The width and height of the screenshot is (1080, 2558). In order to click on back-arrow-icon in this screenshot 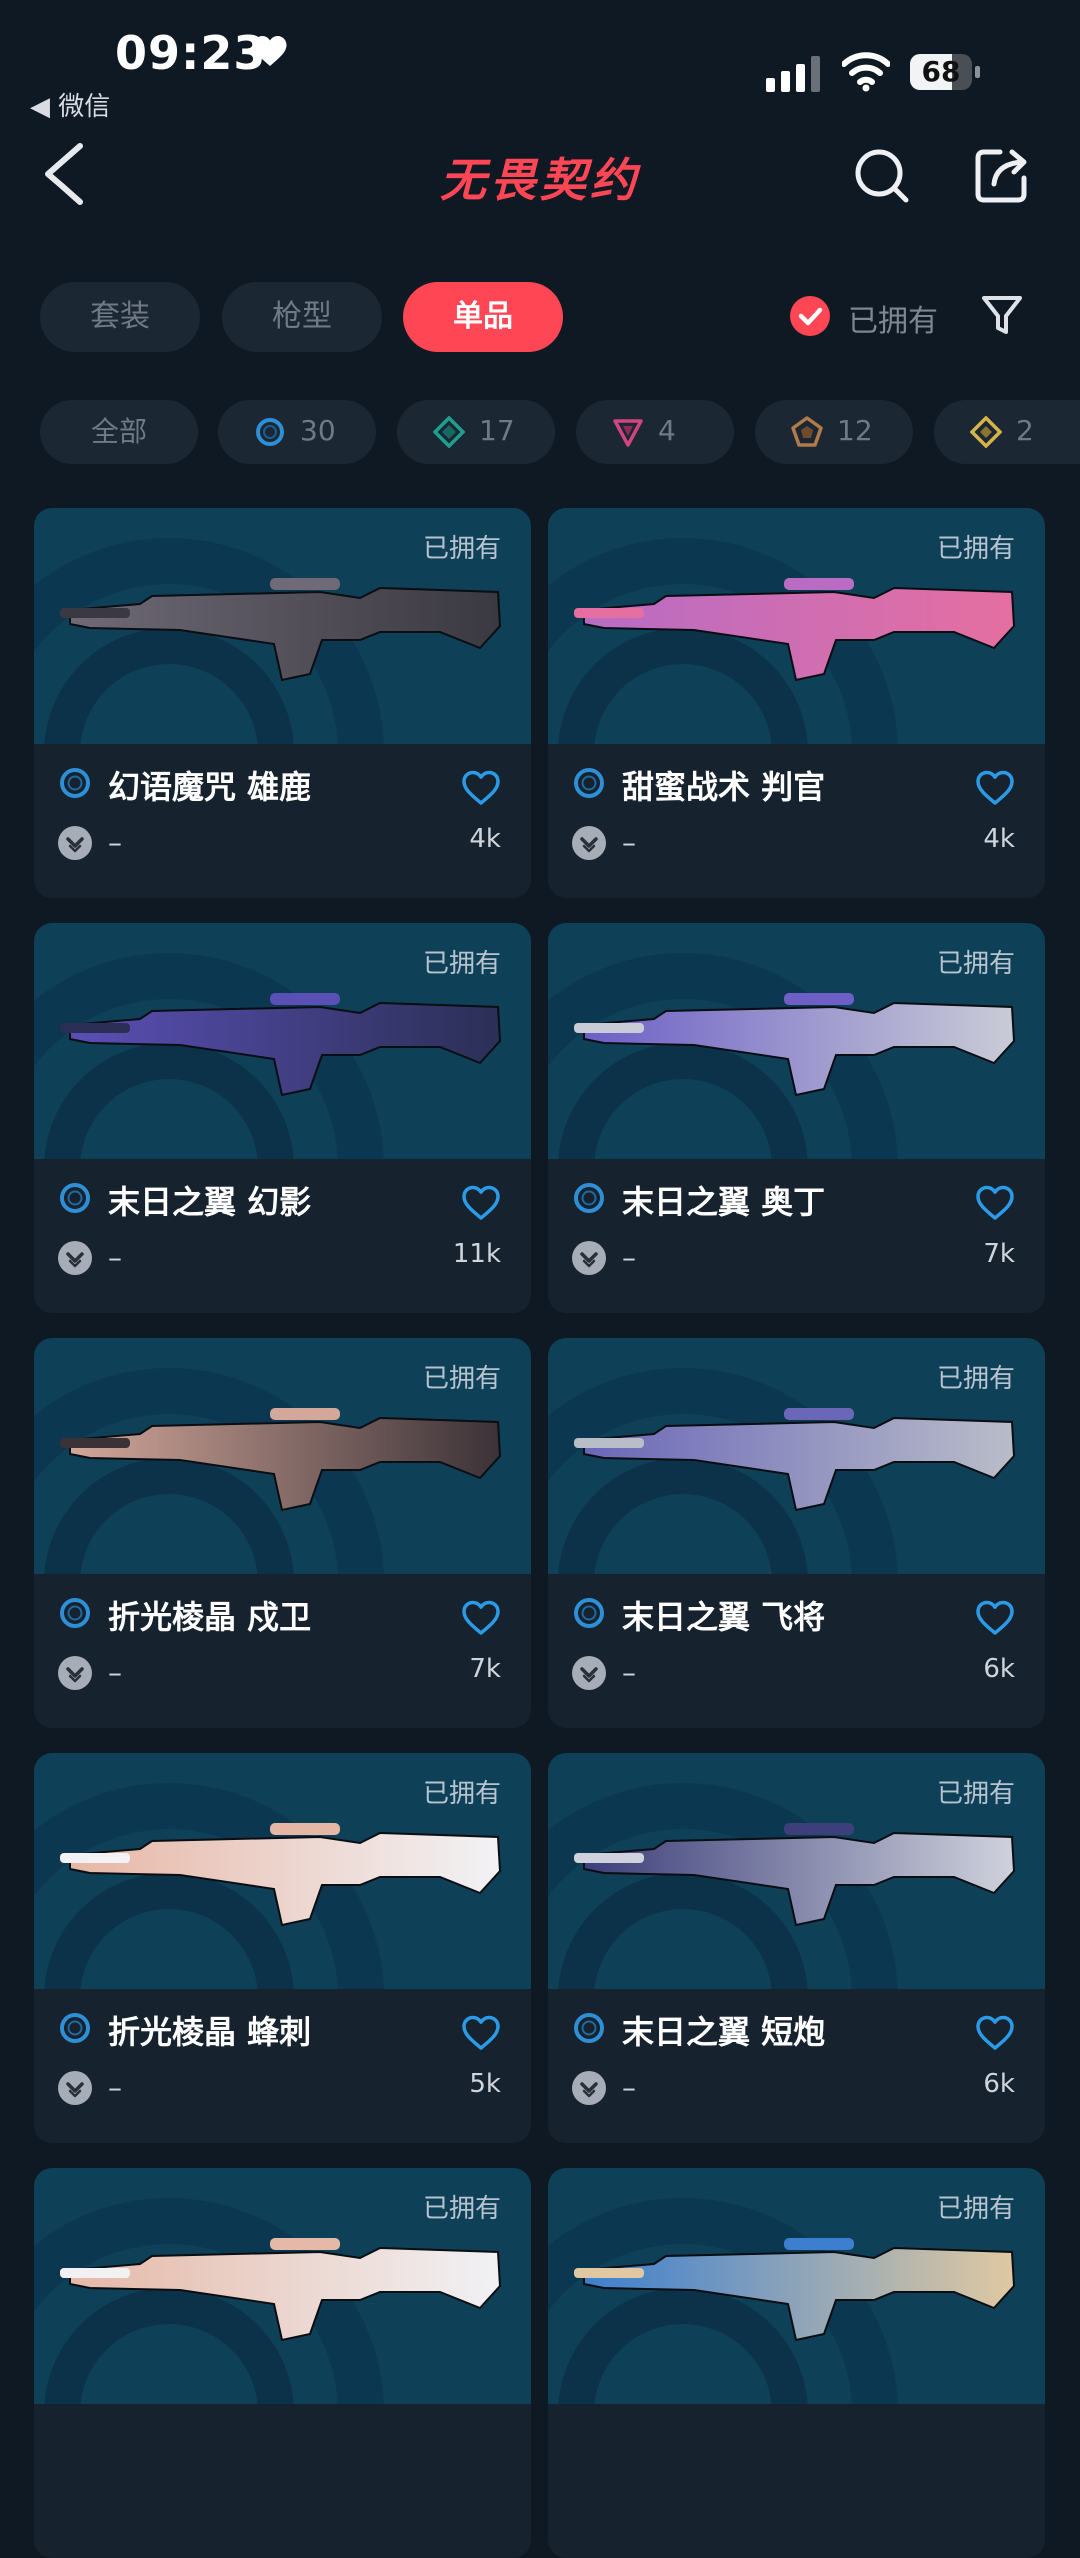, I will do `click(65, 175)`.